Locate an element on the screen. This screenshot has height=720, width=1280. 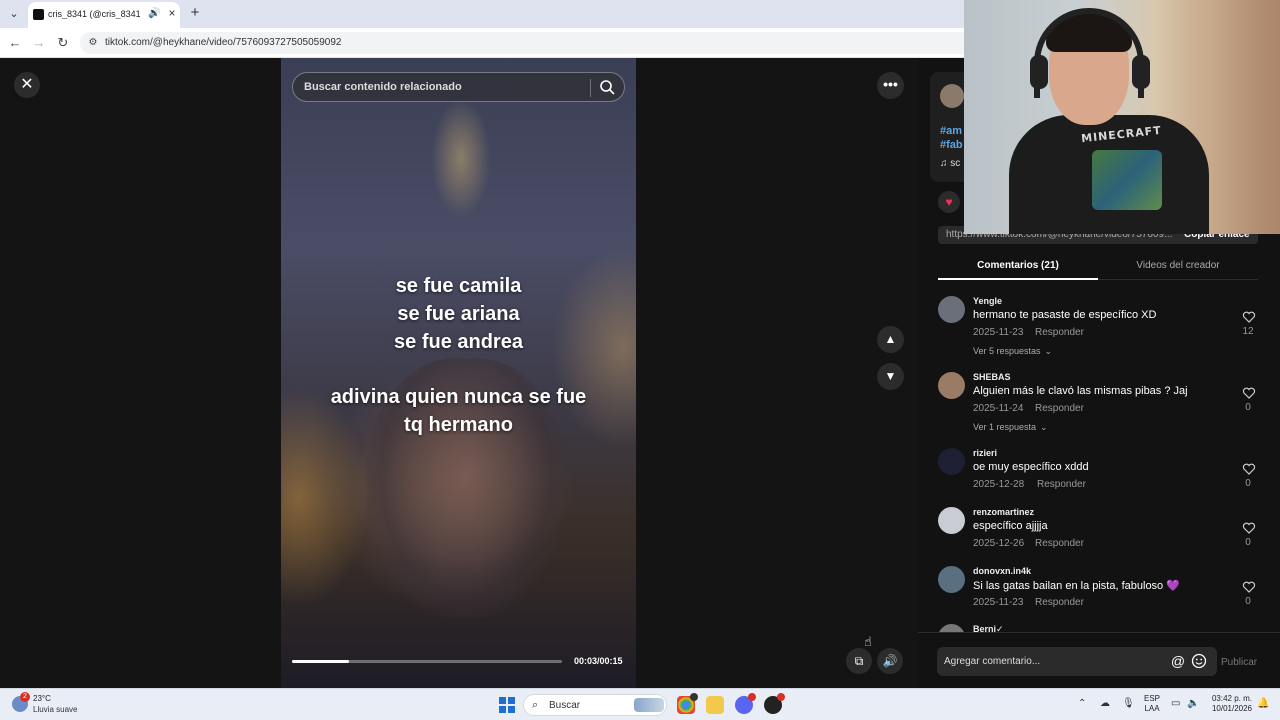
reload-icon: ↻ is located at coordinates (63, 43).